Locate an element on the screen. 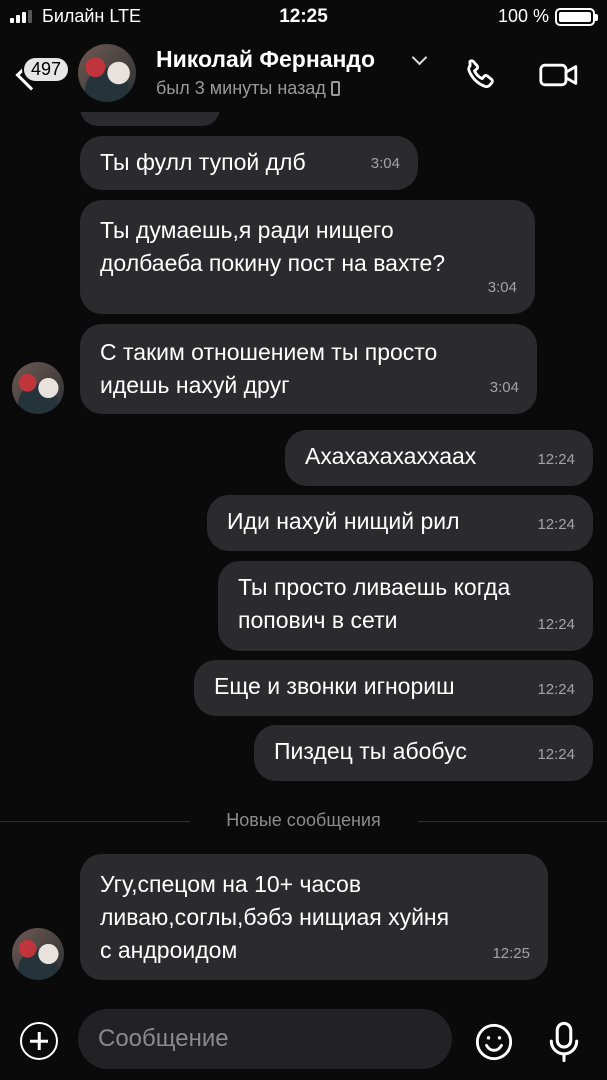  back-button: 497 is located at coordinates (44, 72).